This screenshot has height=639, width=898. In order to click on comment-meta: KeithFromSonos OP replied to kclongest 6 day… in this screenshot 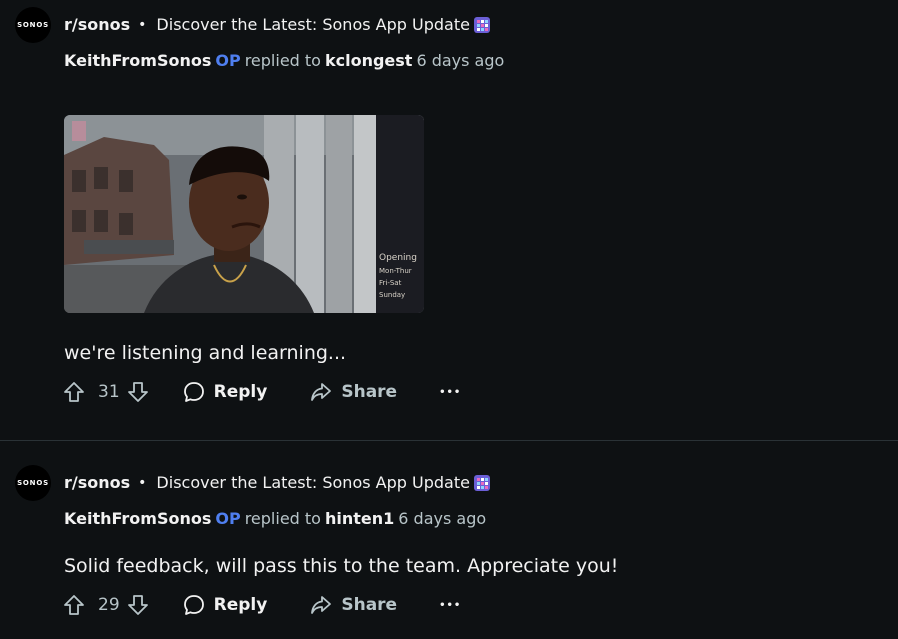, I will do `click(284, 60)`.